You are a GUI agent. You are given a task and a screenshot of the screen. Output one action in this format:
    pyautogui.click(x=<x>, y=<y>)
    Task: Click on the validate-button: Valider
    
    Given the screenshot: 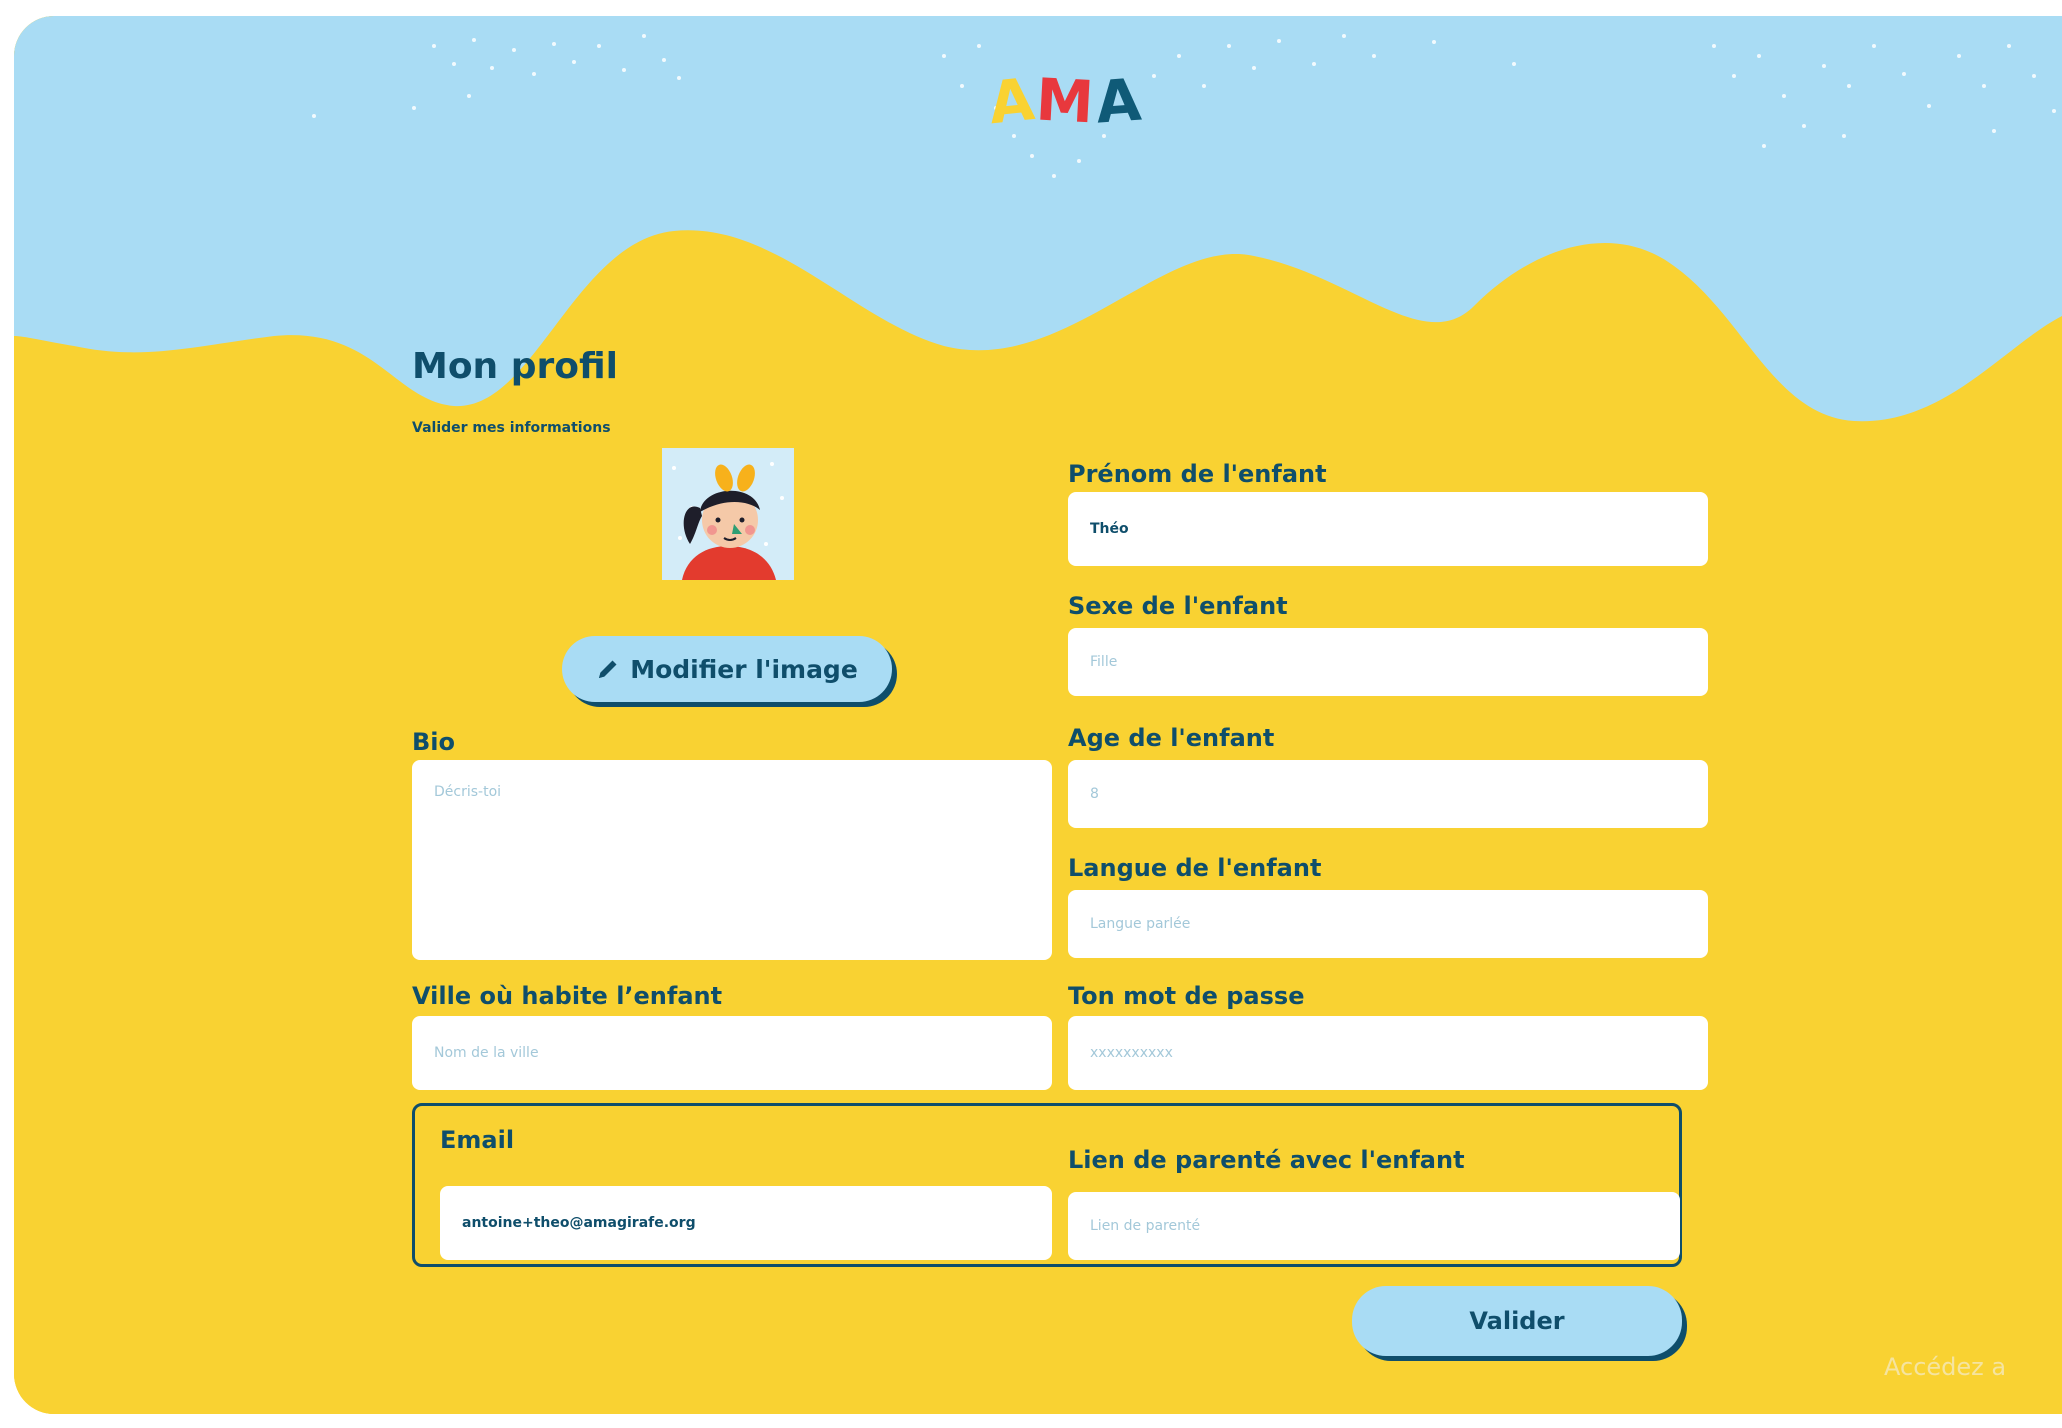 What is the action you would take?
    pyautogui.click(x=1517, y=1321)
    